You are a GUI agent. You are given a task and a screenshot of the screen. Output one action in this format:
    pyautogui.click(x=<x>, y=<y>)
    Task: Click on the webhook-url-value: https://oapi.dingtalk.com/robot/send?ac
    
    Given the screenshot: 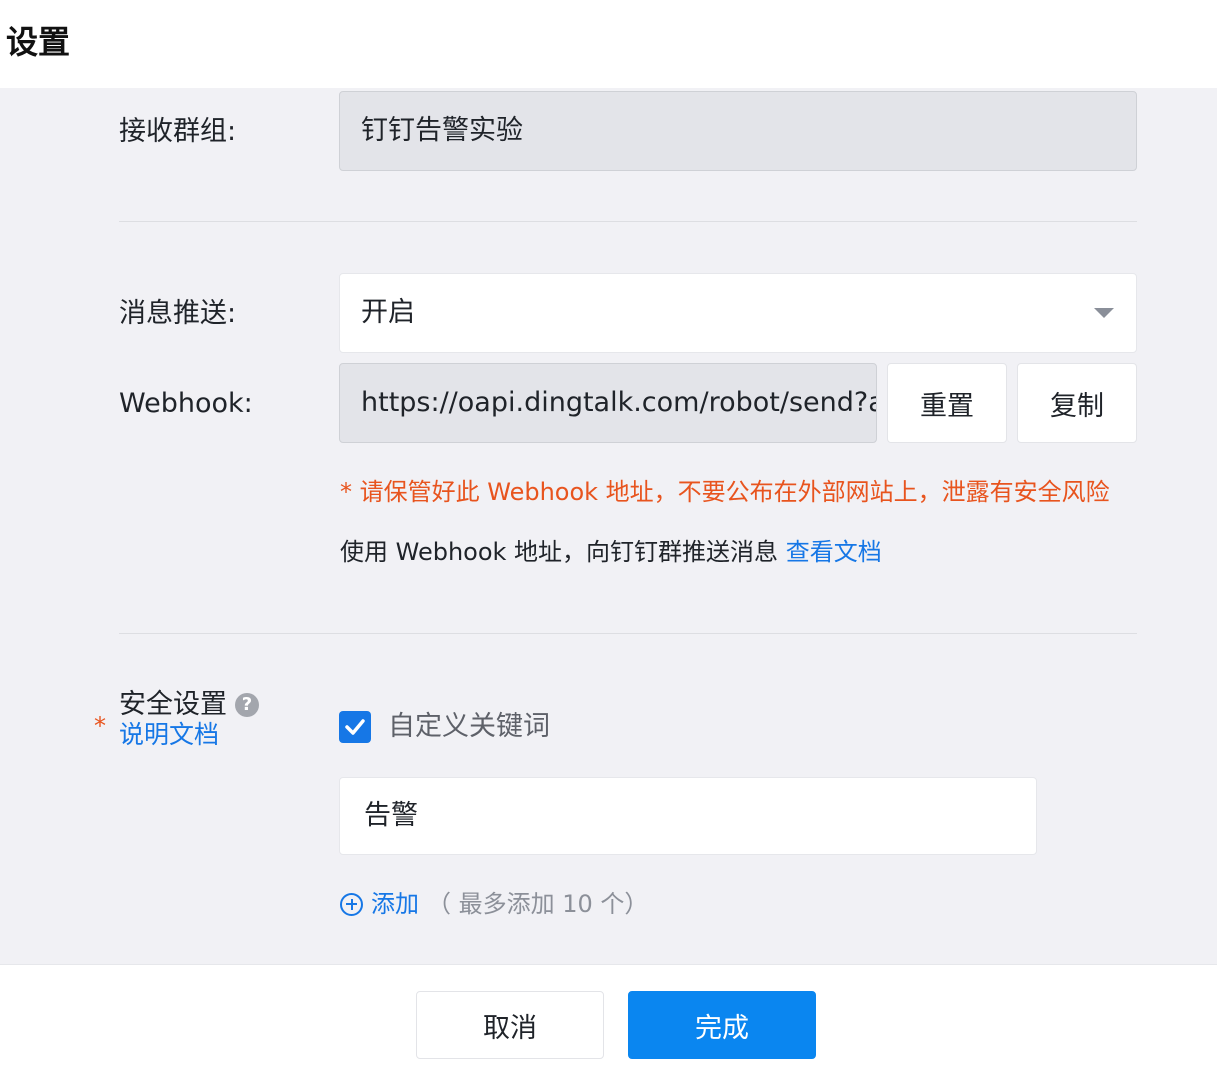 What is the action you would take?
    pyautogui.click(x=619, y=402)
    